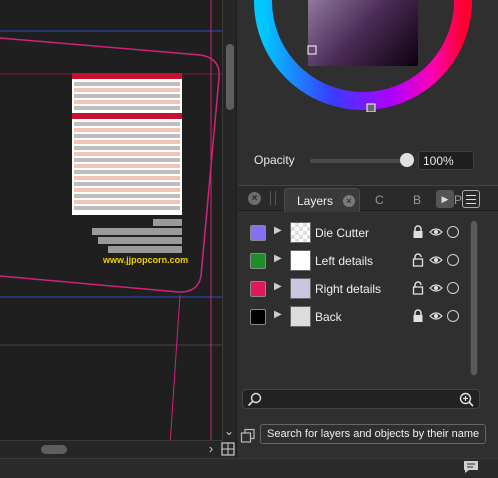 The height and width of the screenshot is (478, 498). Describe the element at coordinates (368, 198) in the screenshot. I see `panel-tab-bar: × Layers × C B P ▶` at that location.